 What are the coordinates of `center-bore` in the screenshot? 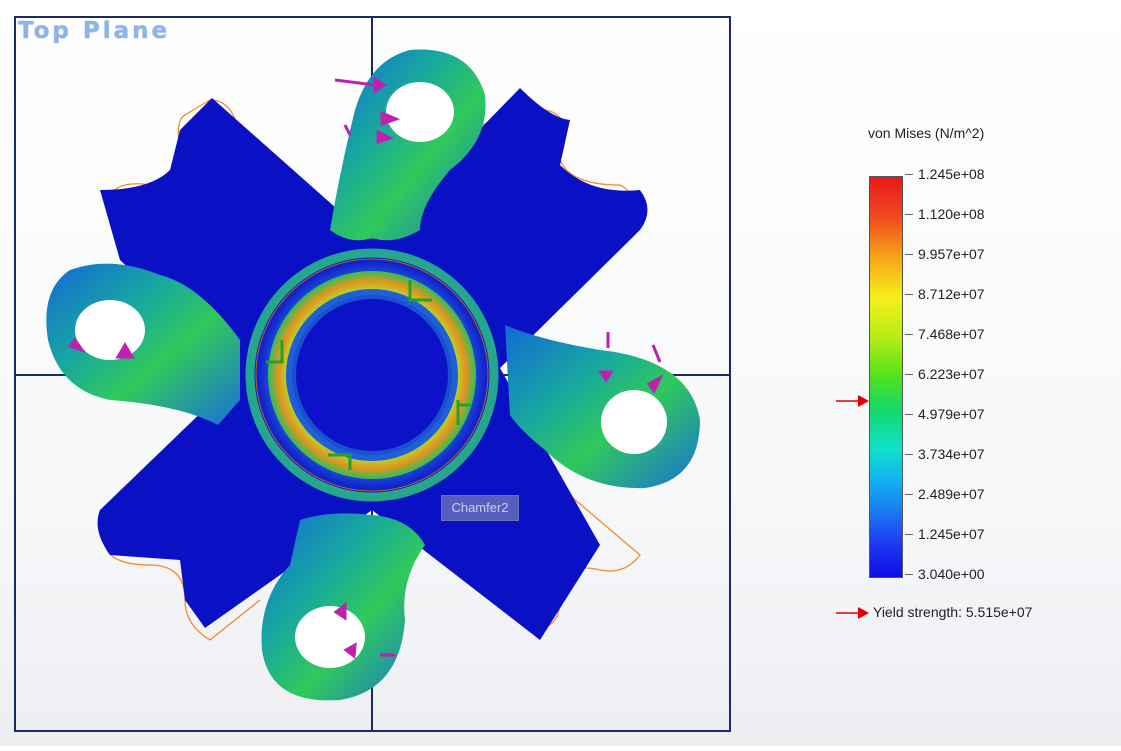 It's located at (372, 375).